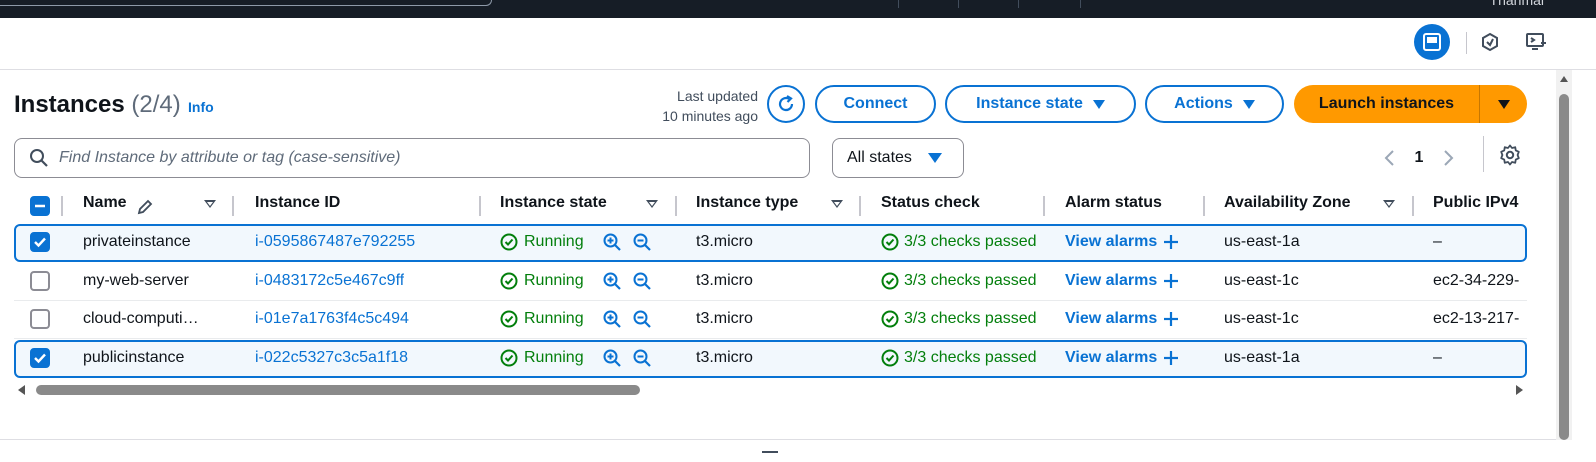 Image resolution: width=1596 pixels, height=462 pixels. I want to click on scroll-right-arrow-icon, so click(1519, 390).